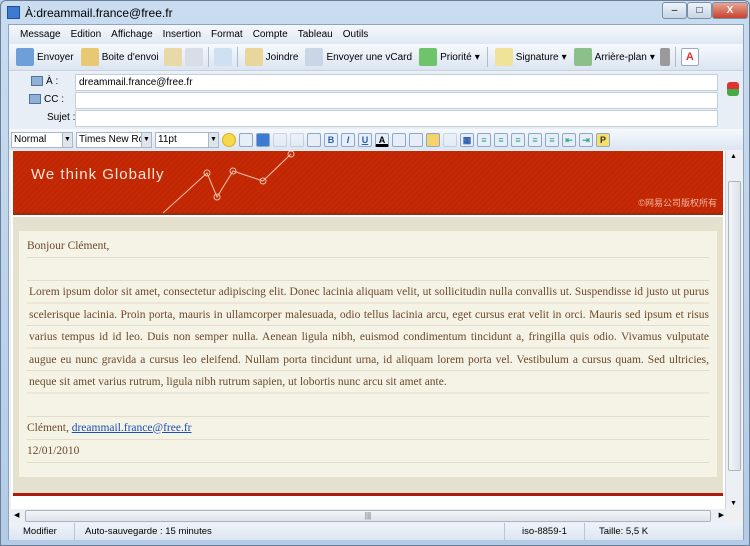  Describe the element at coordinates (40, 34) in the screenshot. I see `menu-message: Message` at that location.